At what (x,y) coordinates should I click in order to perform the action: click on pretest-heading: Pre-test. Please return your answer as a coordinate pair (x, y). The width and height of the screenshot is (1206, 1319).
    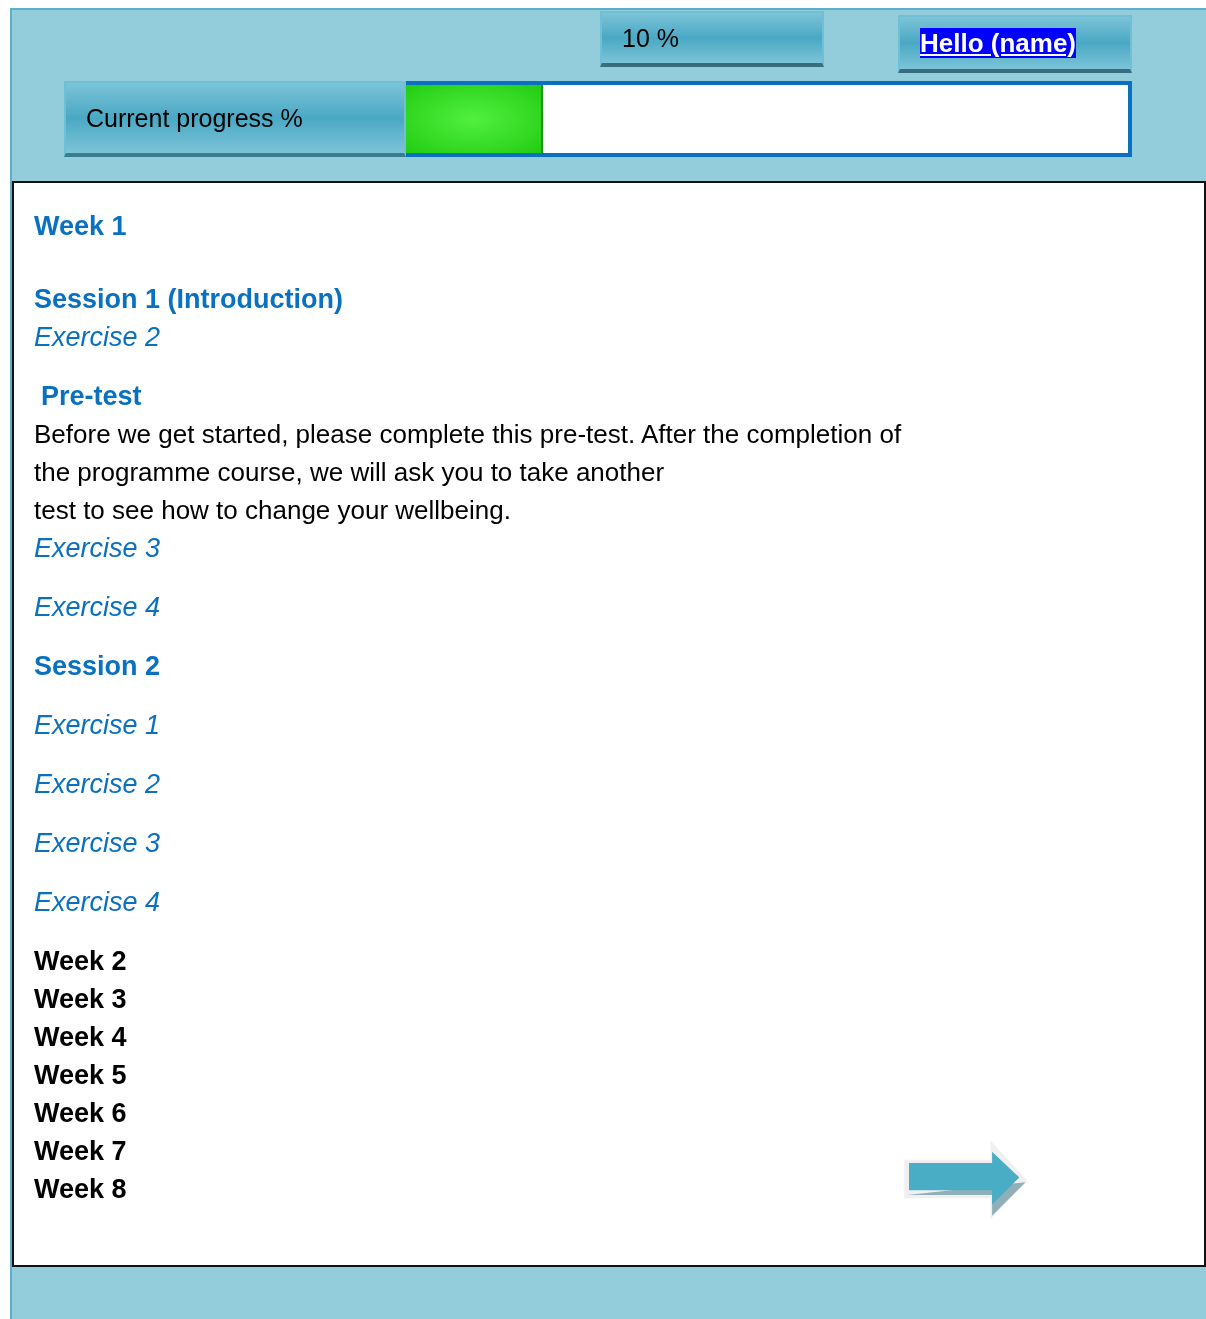
    Looking at the image, I should click on (91, 396).